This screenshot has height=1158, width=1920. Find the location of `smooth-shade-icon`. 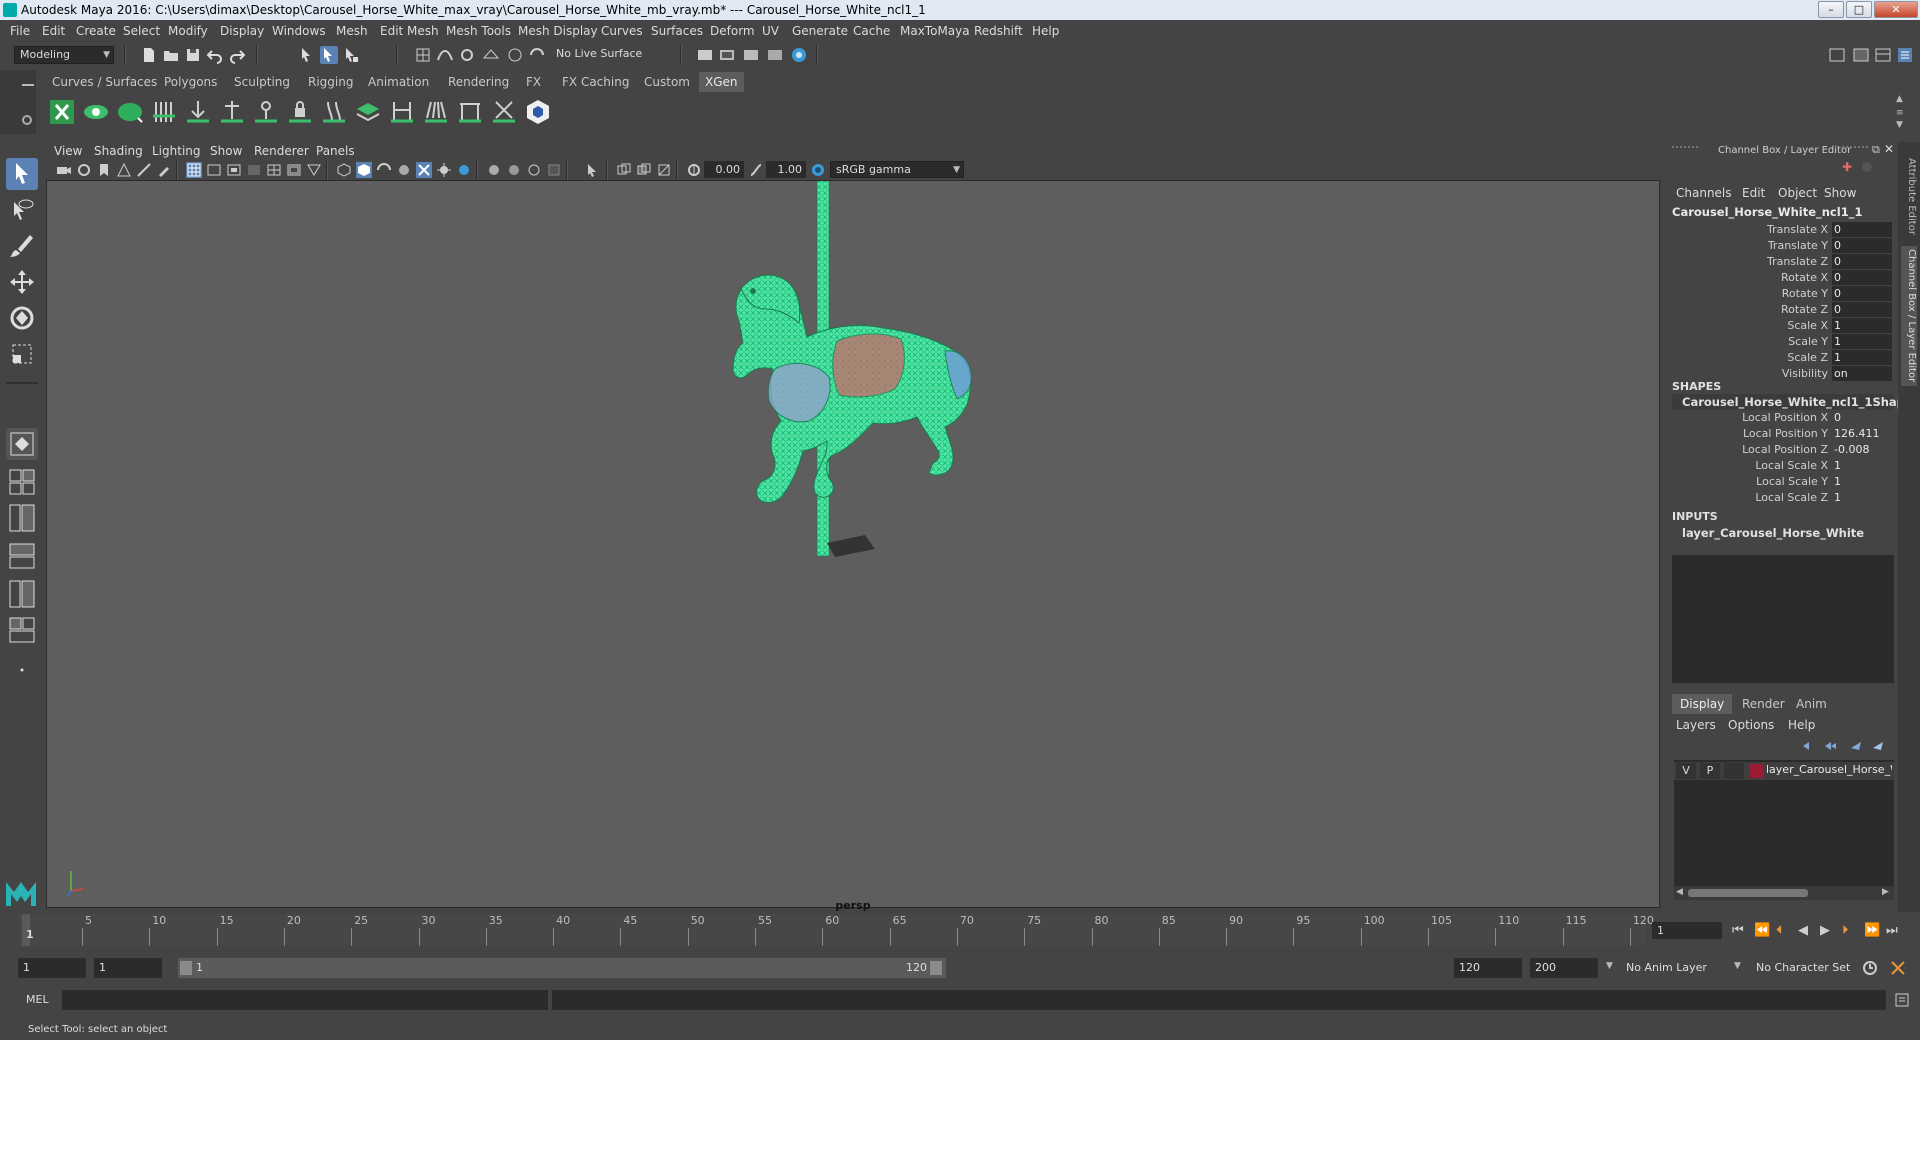

smooth-shade-icon is located at coordinates (364, 170).